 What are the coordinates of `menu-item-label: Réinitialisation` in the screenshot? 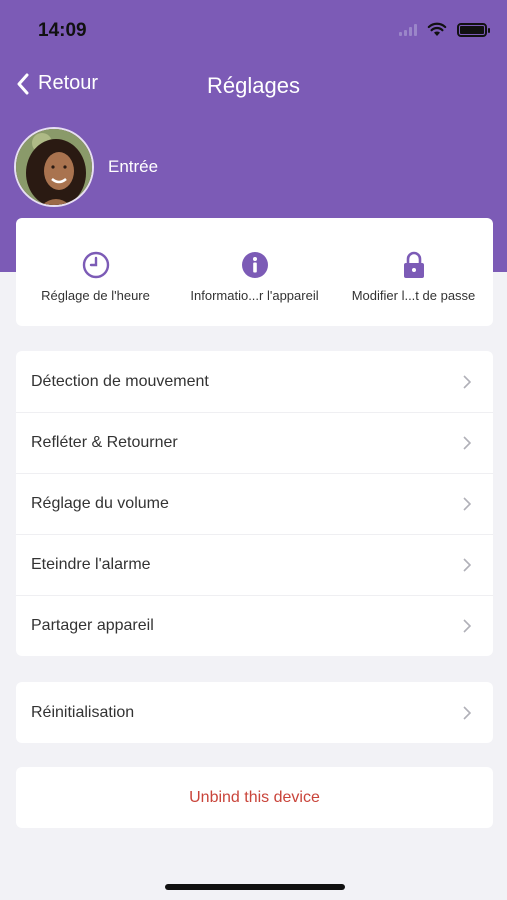 It's located at (83, 712).